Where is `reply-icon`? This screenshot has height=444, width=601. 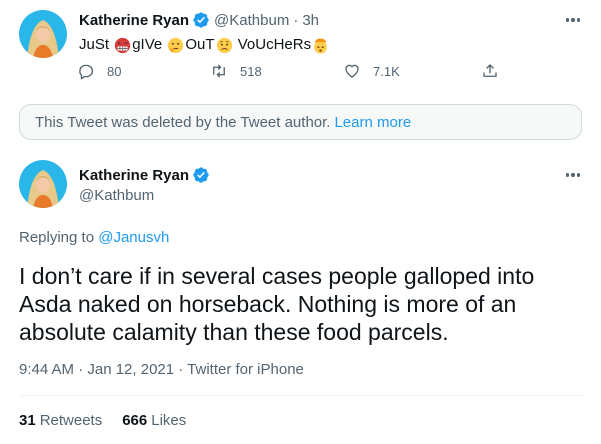 reply-icon is located at coordinates (86, 72).